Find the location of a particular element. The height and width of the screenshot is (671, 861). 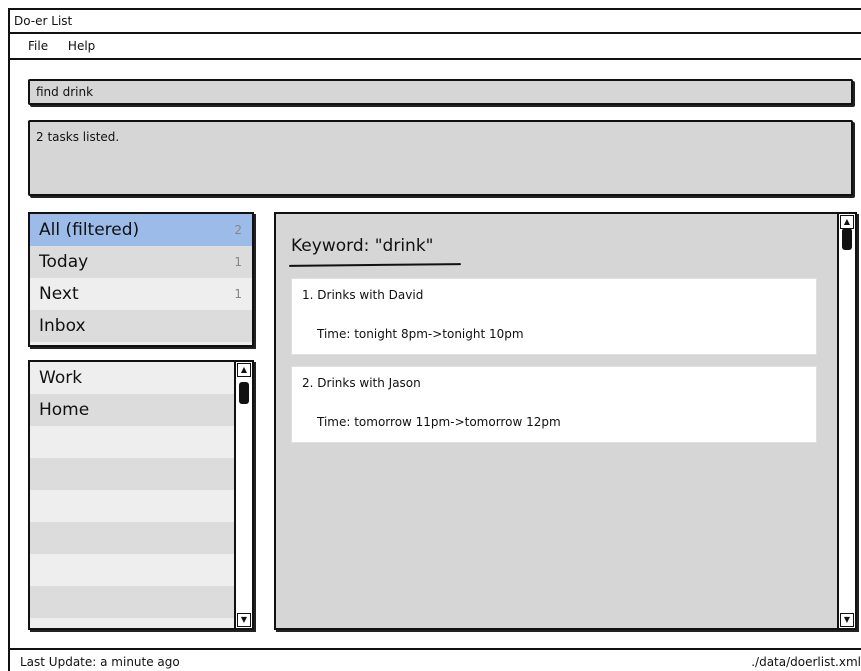

filter-item-inbox: Inbox is located at coordinates (141, 326).